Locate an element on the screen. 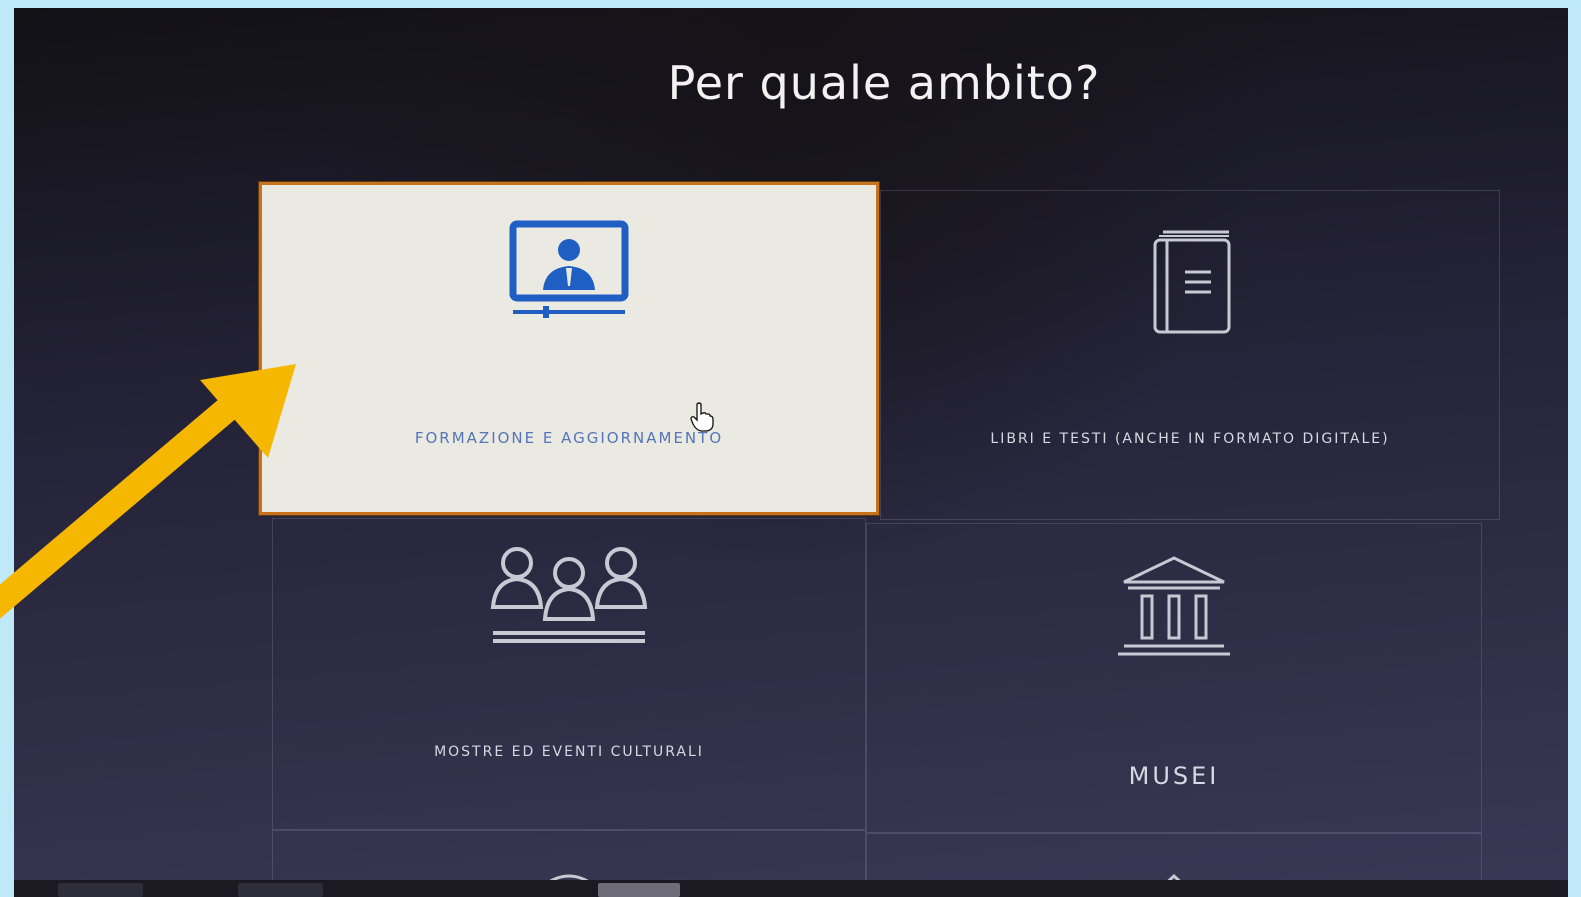  page-title: Per quale ambito? is located at coordinates (884, 83).